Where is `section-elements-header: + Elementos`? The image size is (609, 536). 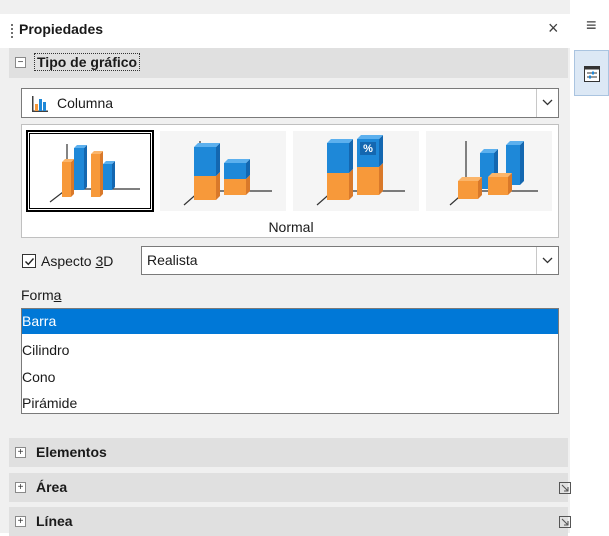 section-elements-header: + Elementos is located at coordinates (288, 452).